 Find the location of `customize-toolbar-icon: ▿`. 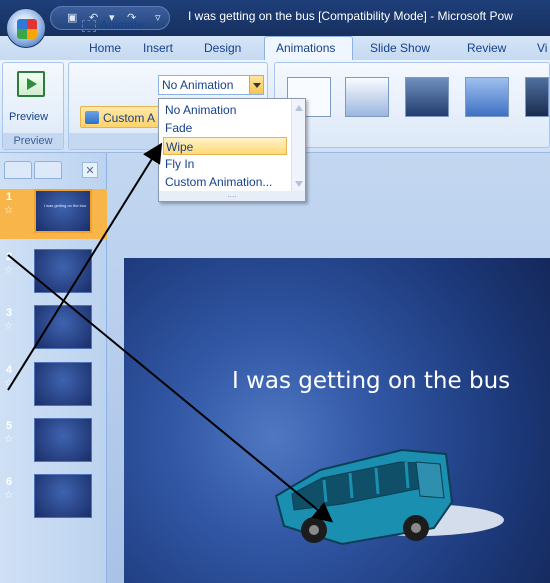

customize-toolbar-icon: ▿ is located at coordinates (161, 18).